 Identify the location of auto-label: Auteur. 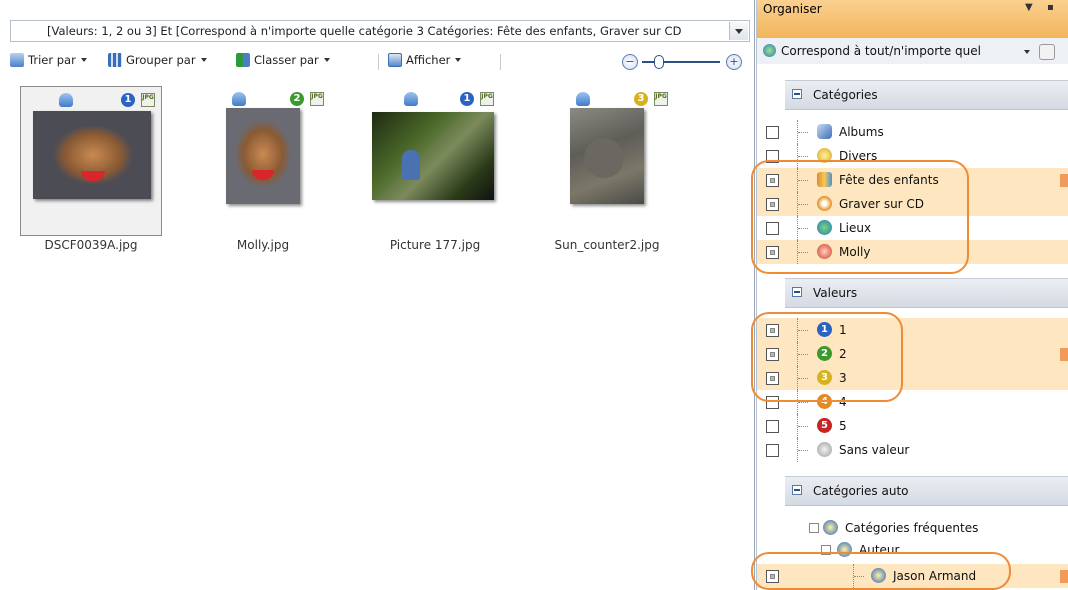
(879, 550).